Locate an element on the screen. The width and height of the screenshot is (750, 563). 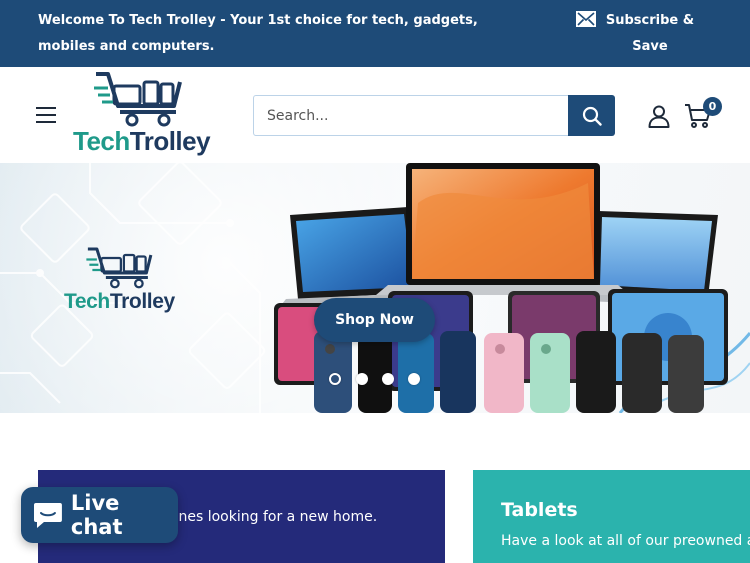
trolley-logo-icon is located at coordinates (138, 99).